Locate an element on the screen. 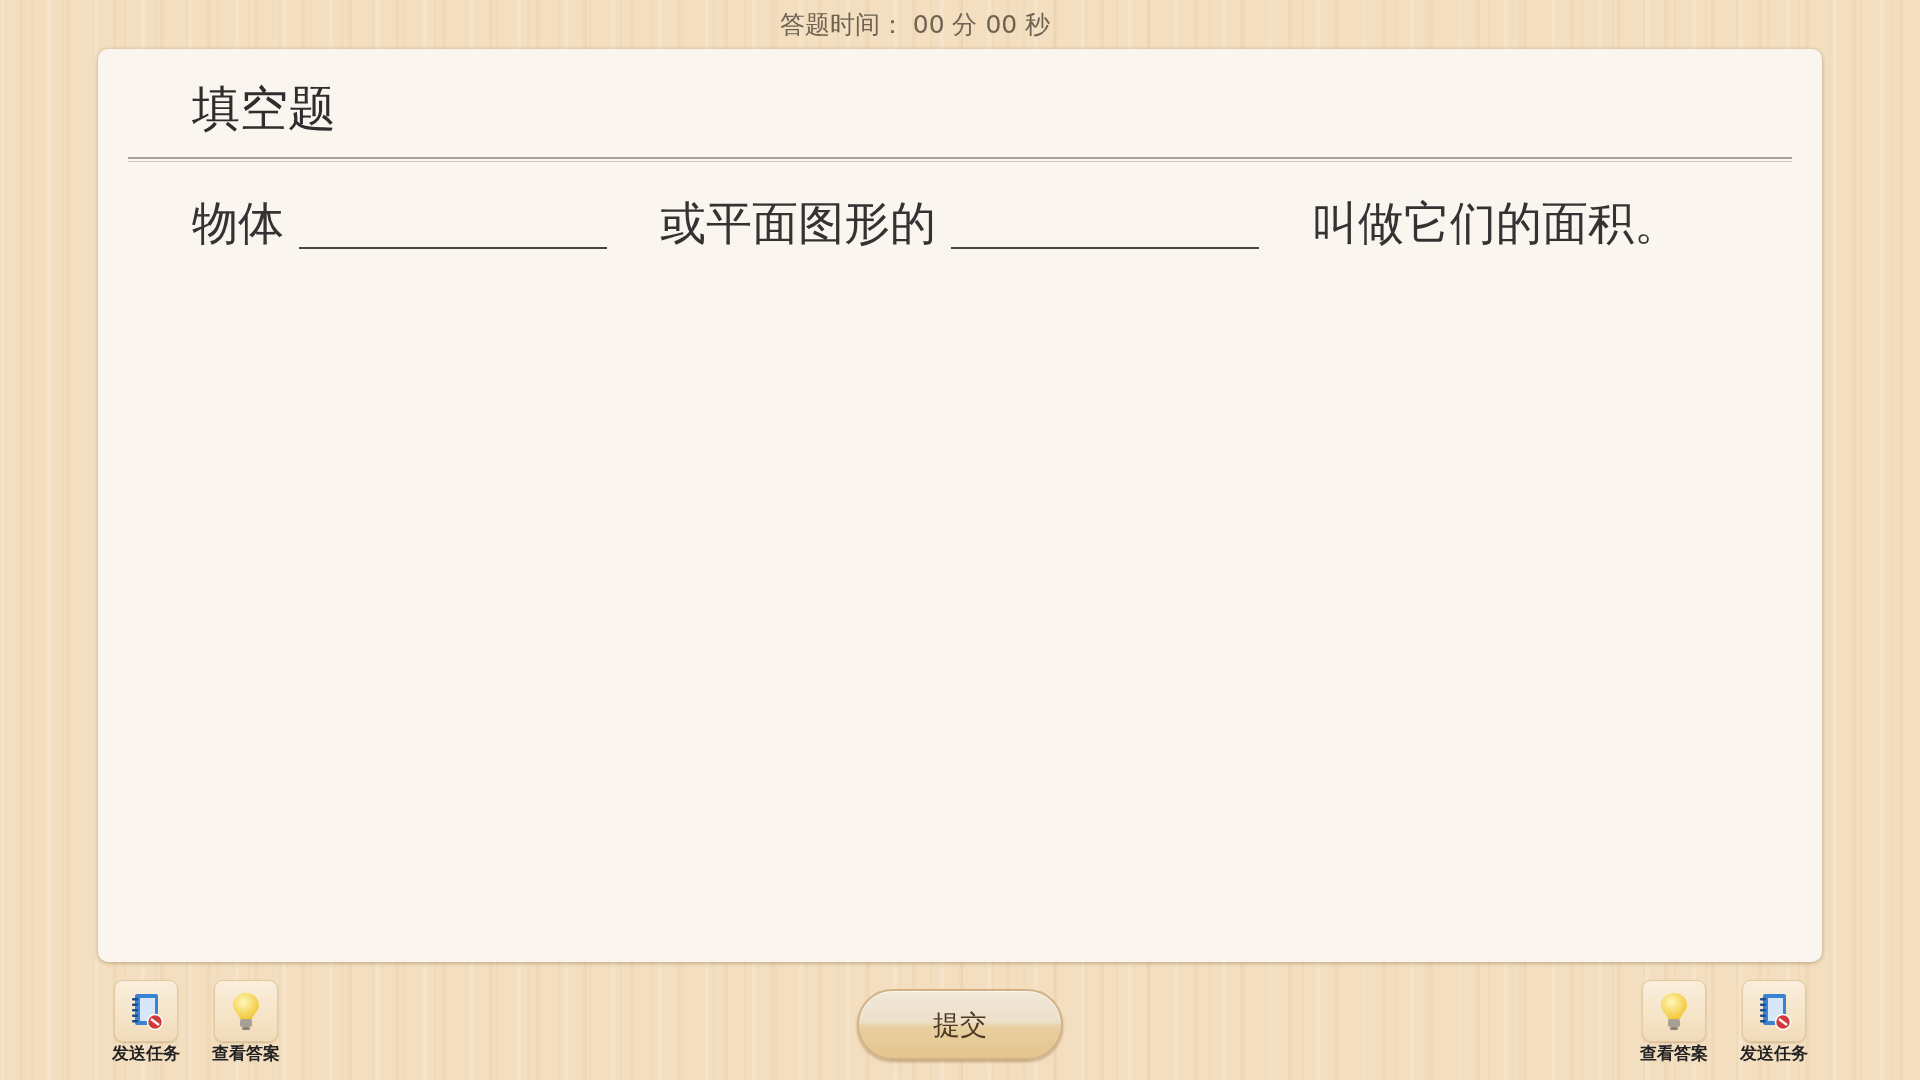 The height and width of the screenshot is (1080, 1920). question-type-title: 填空题 is located at coordinates (264, 108).